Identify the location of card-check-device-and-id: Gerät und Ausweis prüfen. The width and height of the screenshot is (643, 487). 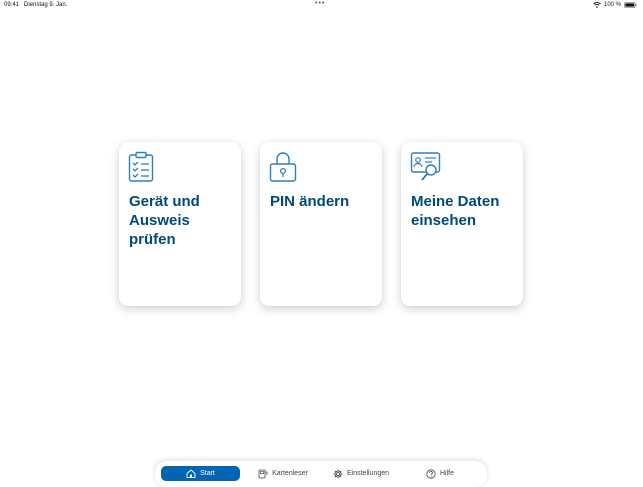
(180, 224).